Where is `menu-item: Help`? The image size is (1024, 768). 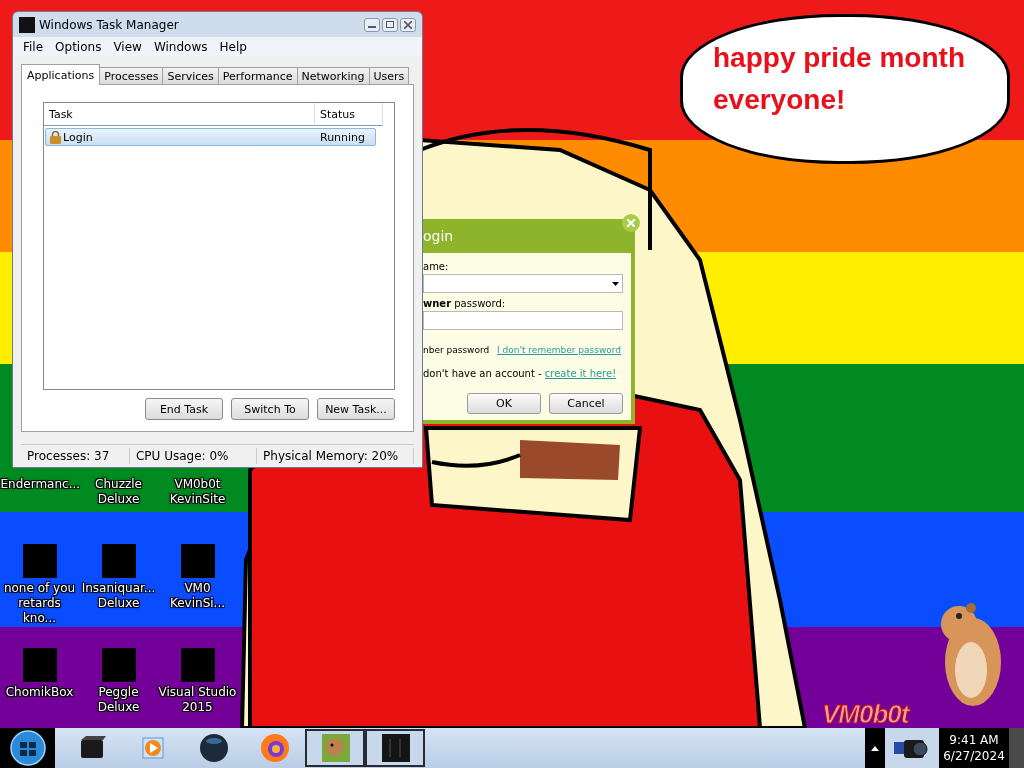 menu-item: Help is located at coordinates (233, 46).